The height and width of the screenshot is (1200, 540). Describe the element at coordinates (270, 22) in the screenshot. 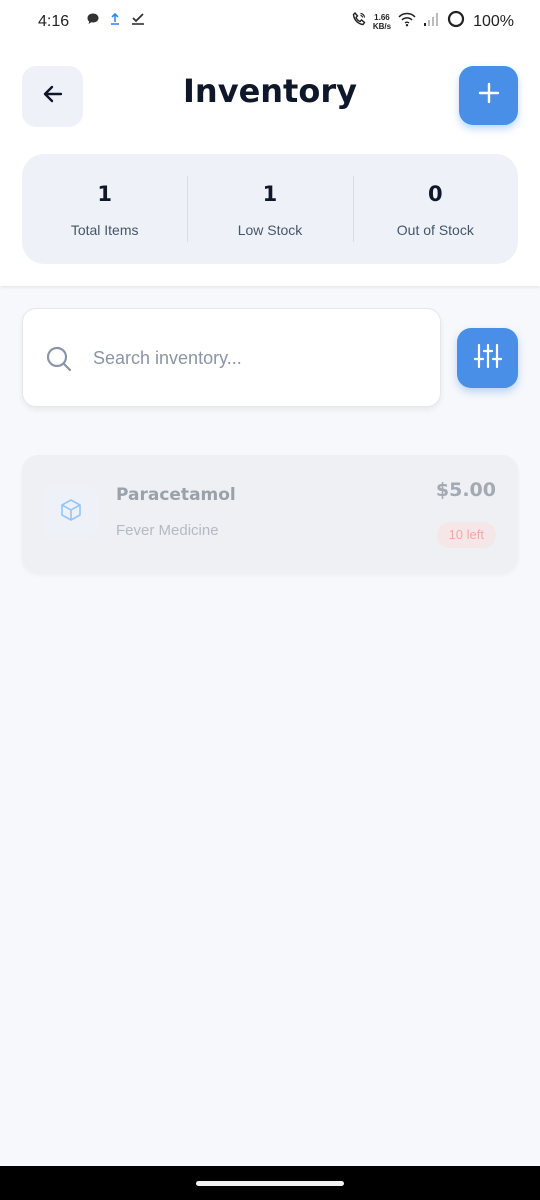

I see `status-bar: 4:16 1.66 KB/s 100%` at that location.